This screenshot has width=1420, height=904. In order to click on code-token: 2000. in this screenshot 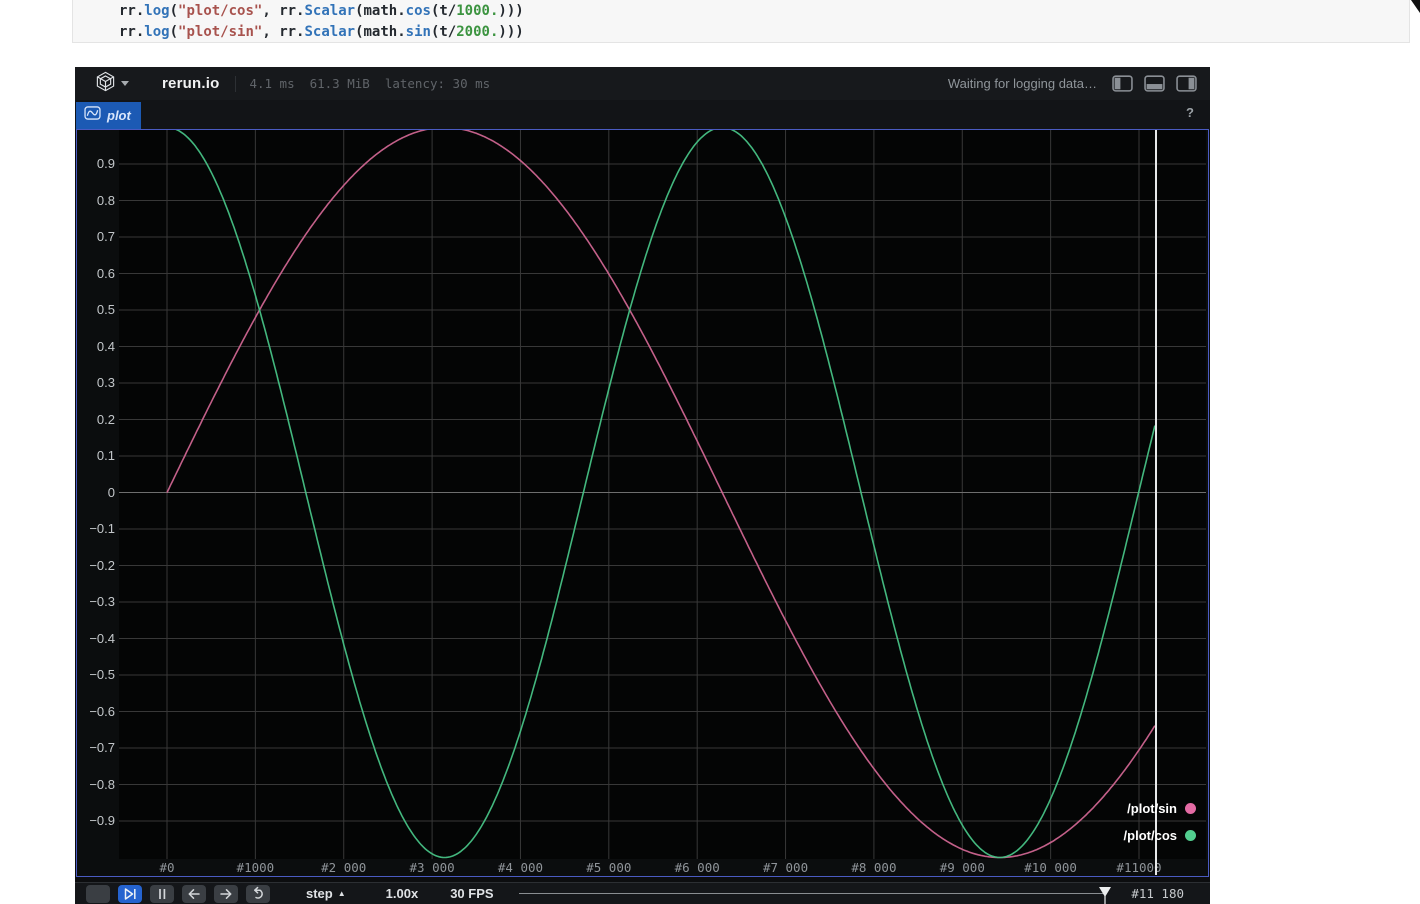, I will do `click(477, 32)`.